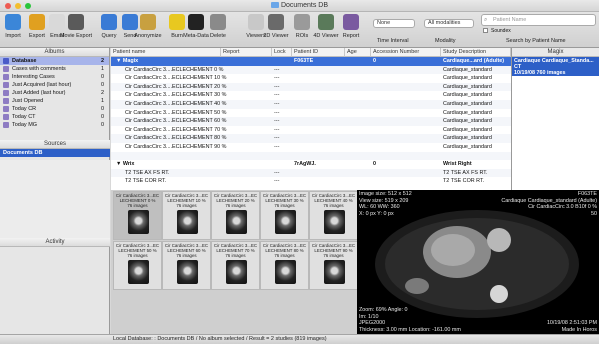 Image resolution: width=599 pixels, height=344 pixels. What do you see at coordinates (464, 181) in the screenshot?
I see `cell-desc: T2 TSE COR RT.` at bounding box center [464, 181].